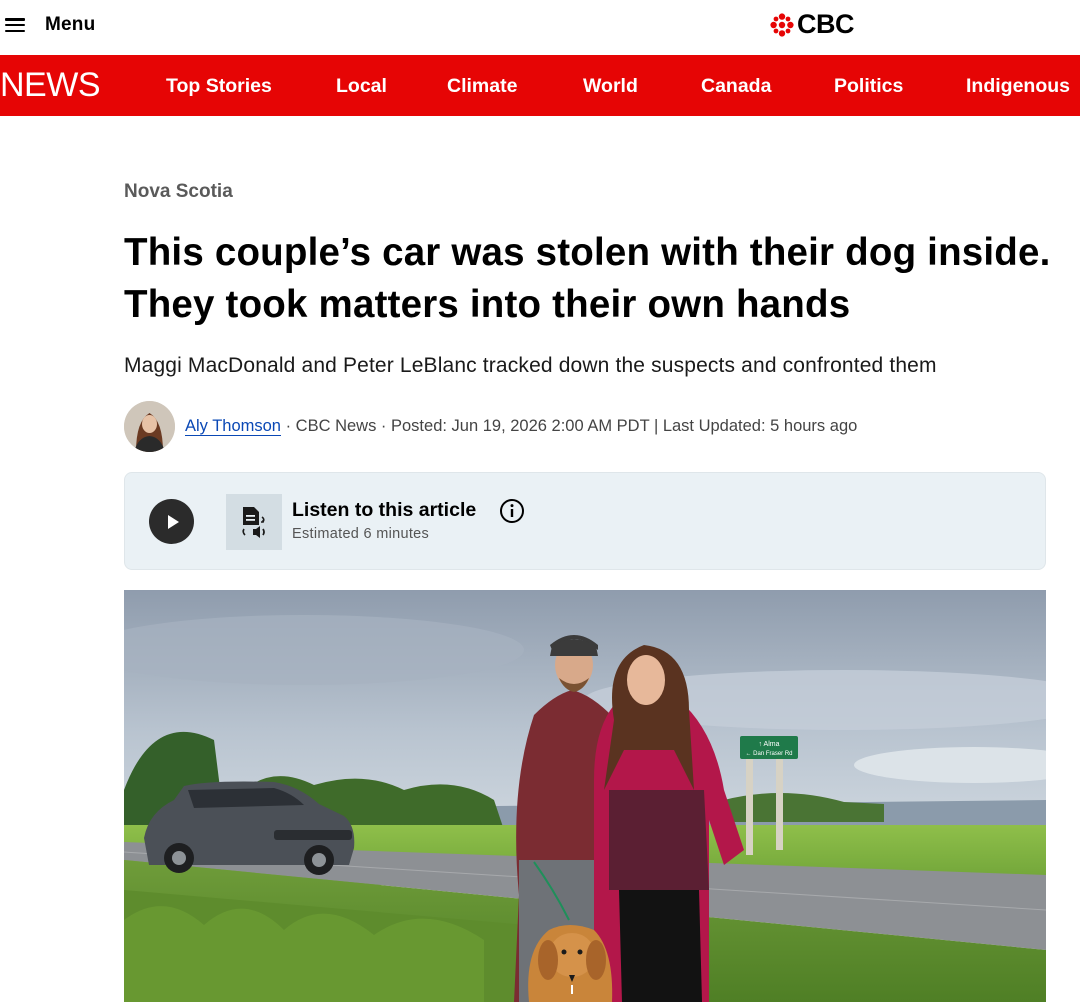 The height and width of the screenshot is (1002, 1080). I want to click on listen-title: Listen to this article, so click(384, 510).